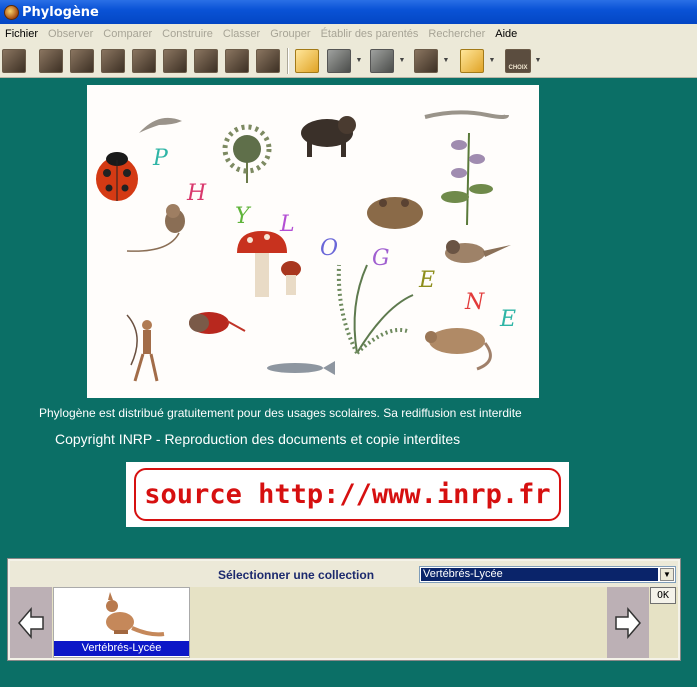 This screenshot has height=687, width=697. I want to click on menu-classer: Classer, so click(241, 34).